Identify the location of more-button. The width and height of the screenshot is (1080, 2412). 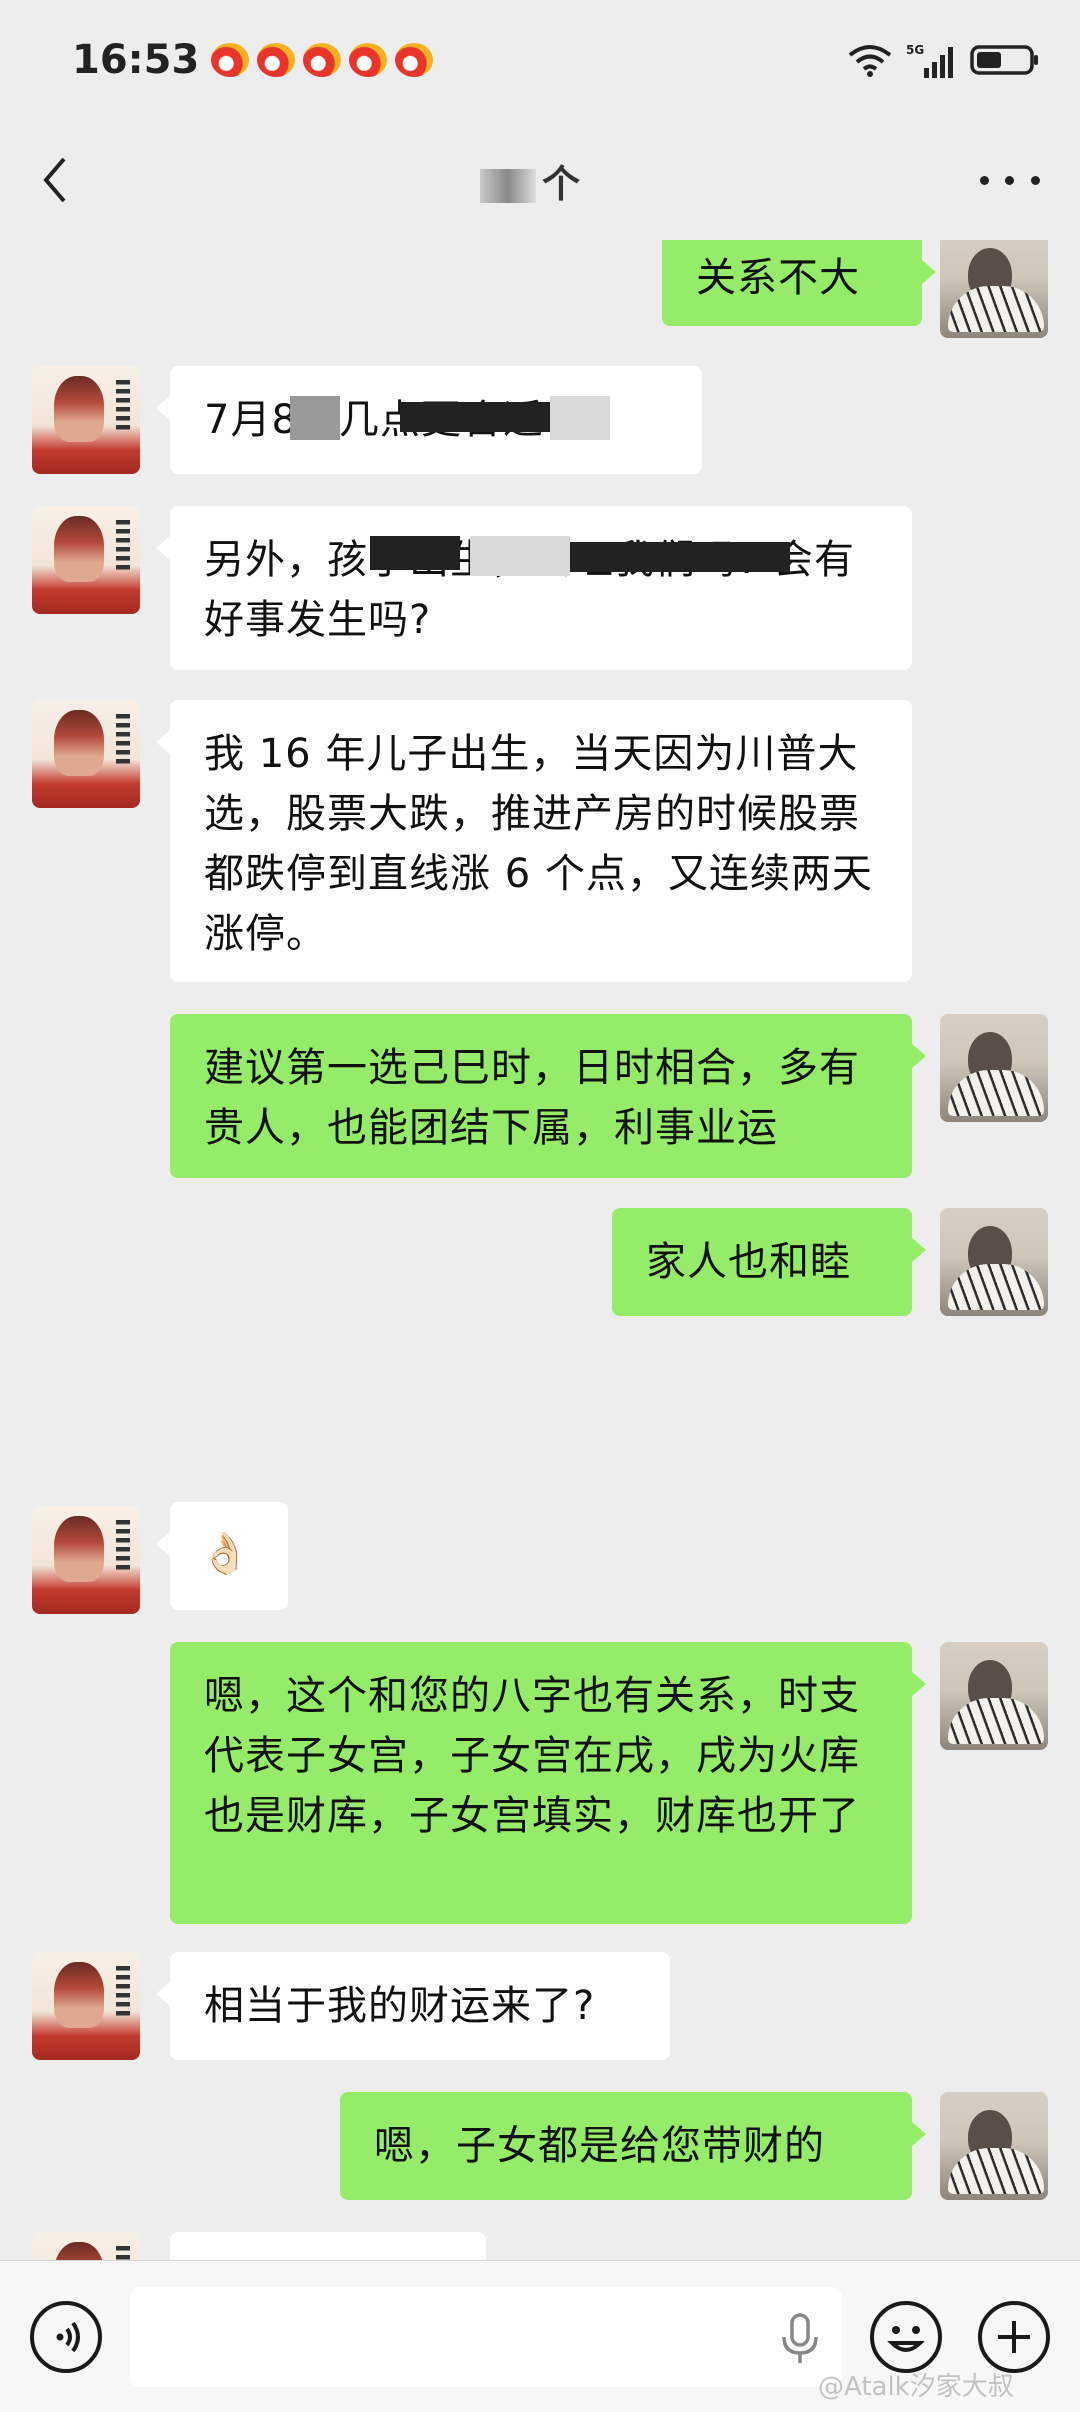
(1009, 180).